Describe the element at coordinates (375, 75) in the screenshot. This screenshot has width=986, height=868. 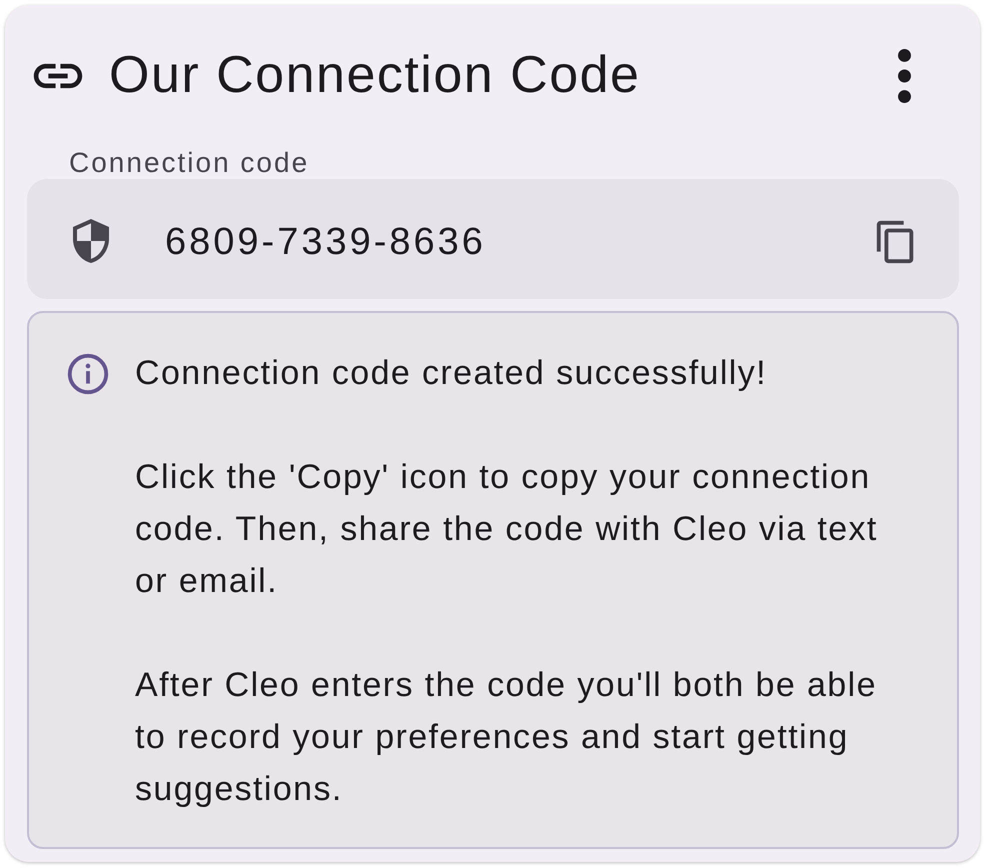
I see `card-title: Our Connection Code` at that location.